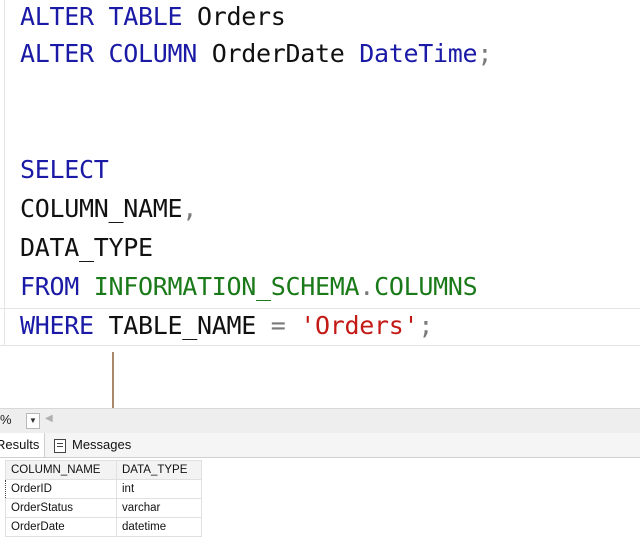  What do you see at coordinates (102, 444) in the screenshot?
I see `tab-messages-label: Messages` at bounding box center [102, 444].